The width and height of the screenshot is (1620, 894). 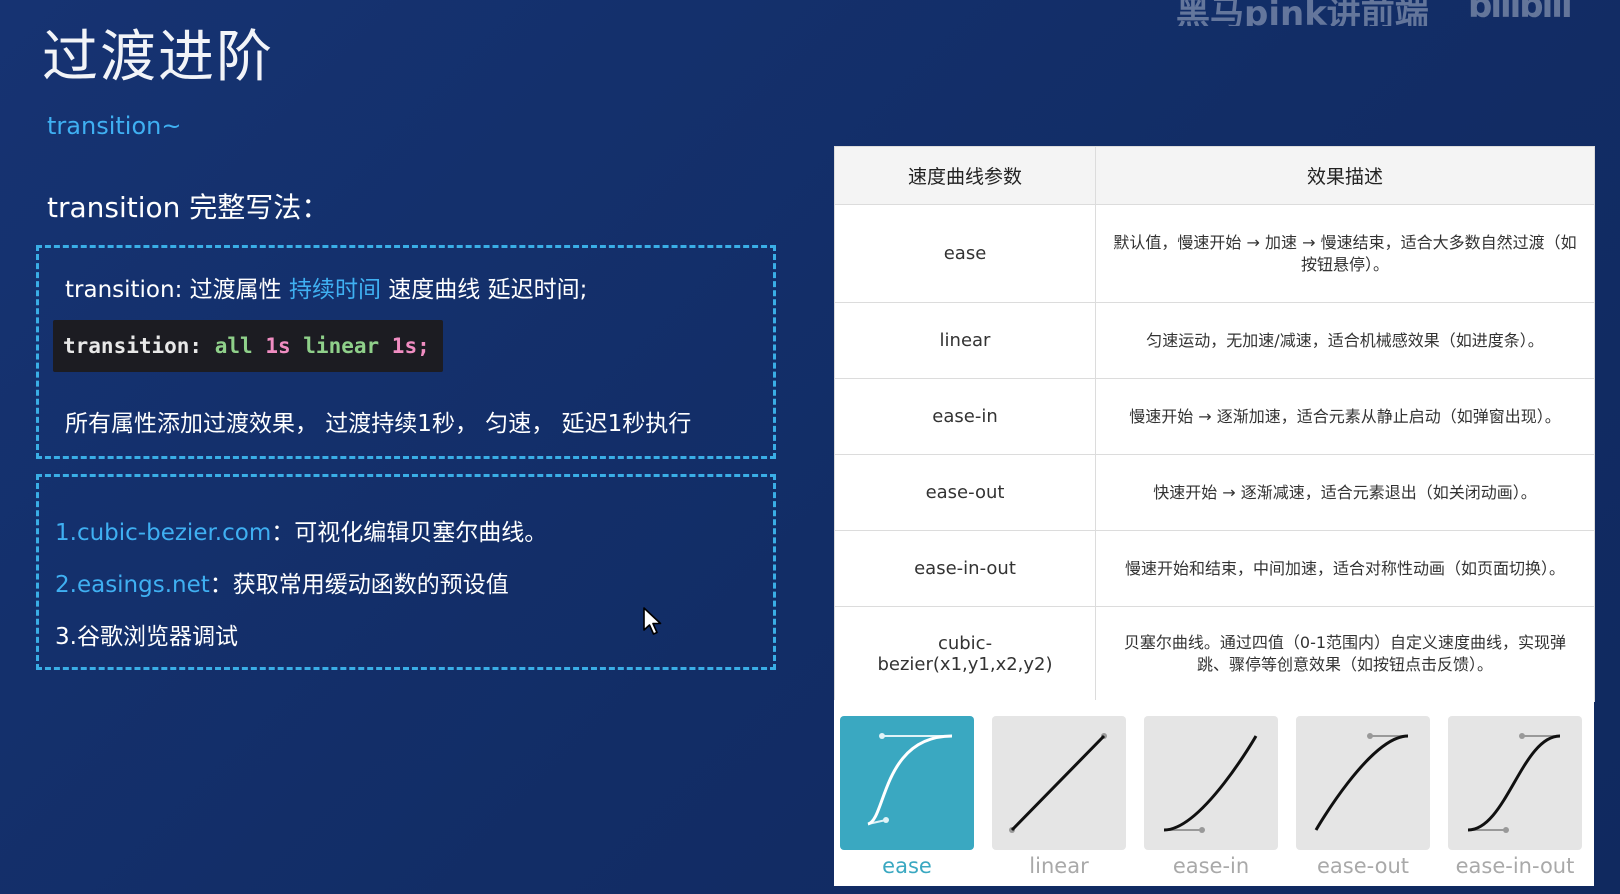 I want to click on ease-curve-icon, so click(x=910, y=779).